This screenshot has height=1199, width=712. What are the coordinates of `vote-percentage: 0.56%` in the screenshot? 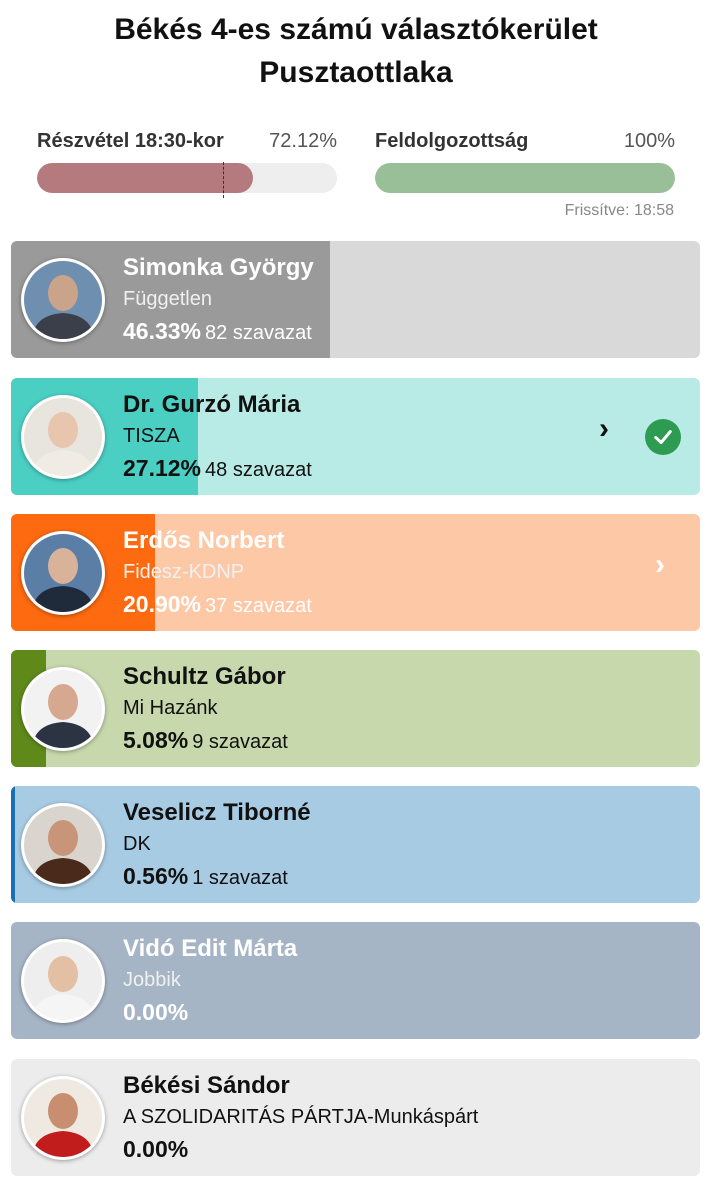 It's located at (156, 876).